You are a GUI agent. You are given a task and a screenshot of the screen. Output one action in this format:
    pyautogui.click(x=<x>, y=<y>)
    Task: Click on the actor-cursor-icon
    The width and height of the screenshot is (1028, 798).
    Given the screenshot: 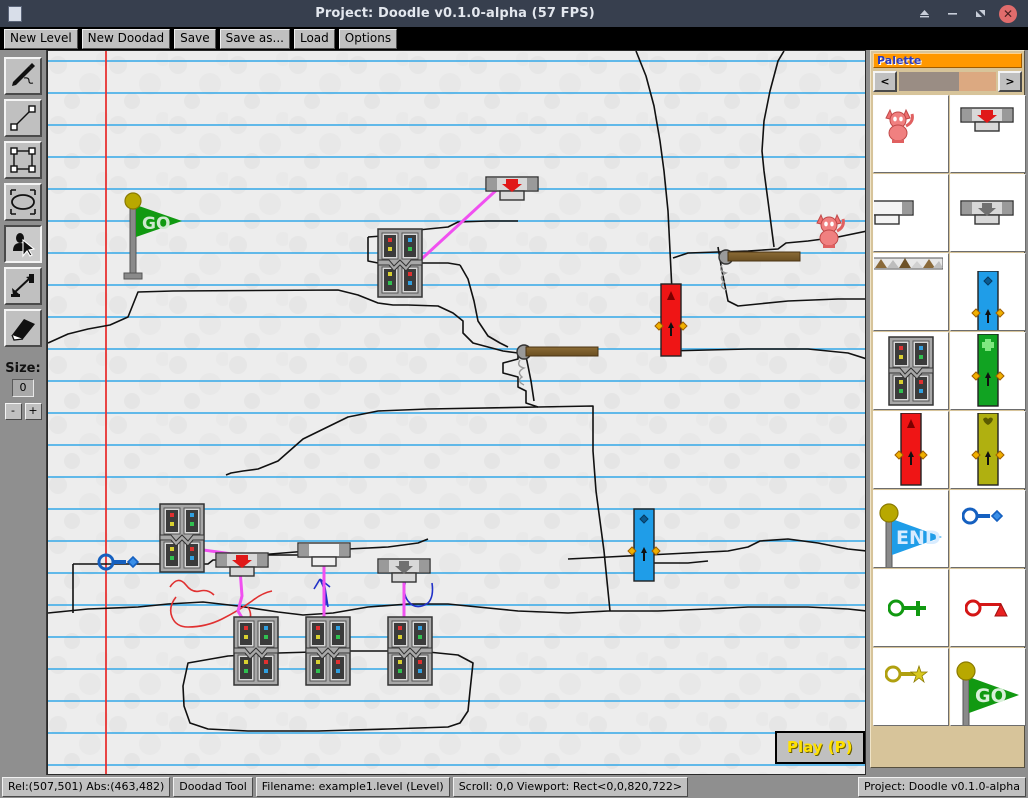 What is the action you would take?
    pyautogui.click(x=23, y=244)
    